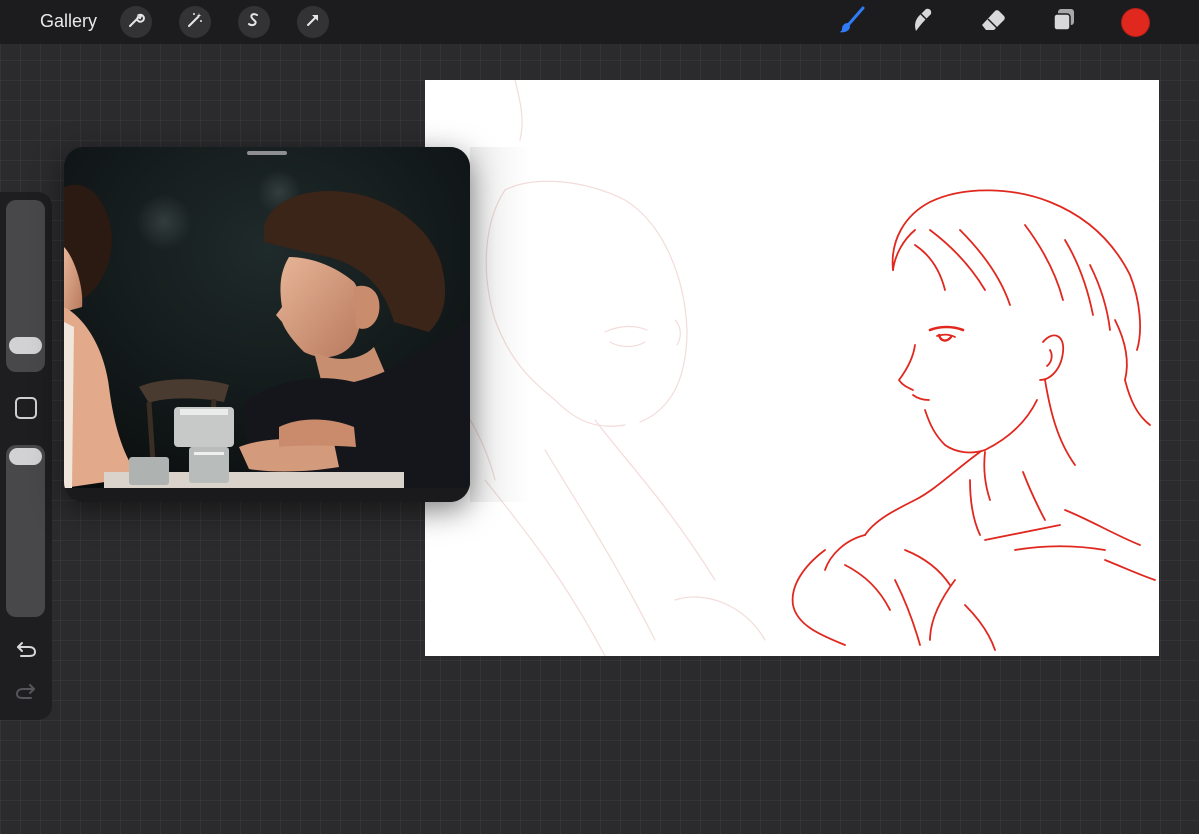 The width and height of the screenshot is (1199, 834). What do you see at coordinates (599, 22) in the screenshot?
I see `top-toolbar: Gallery` at bounding box center [599, 22].